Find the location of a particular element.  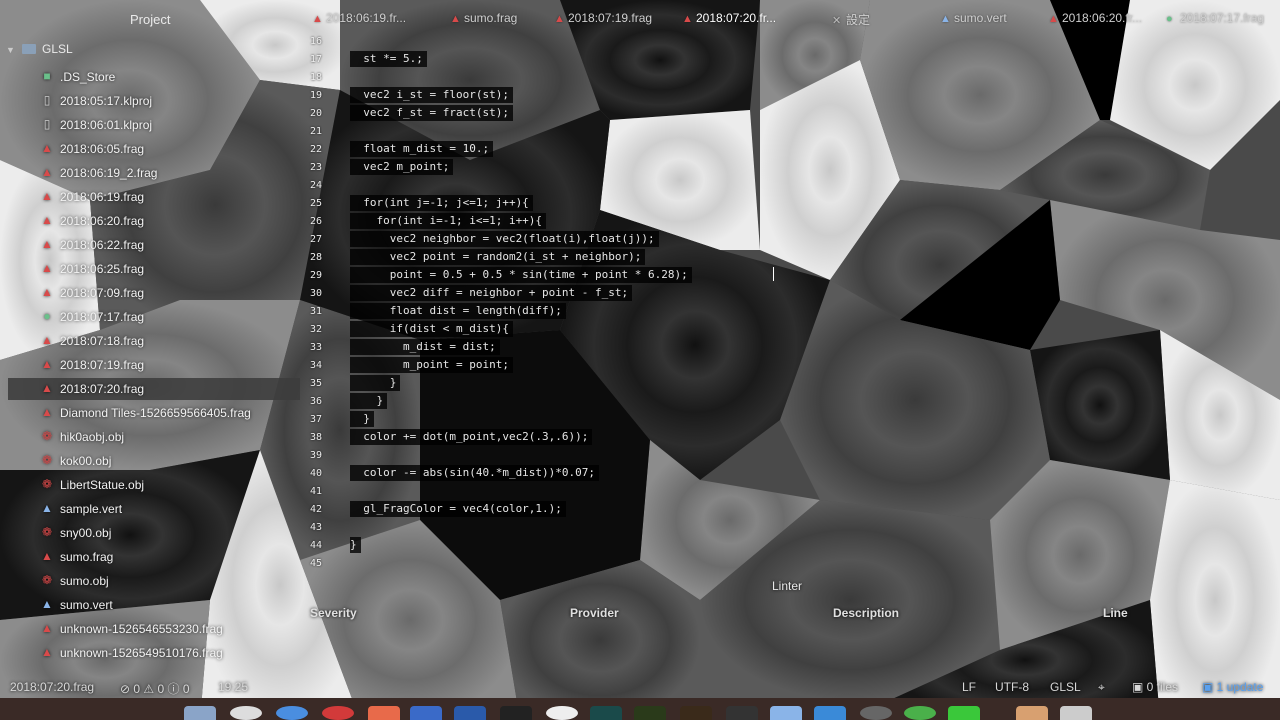

tree-file-item: ▯ 2018:06:01.klproj is located at coordinates (150, 125).